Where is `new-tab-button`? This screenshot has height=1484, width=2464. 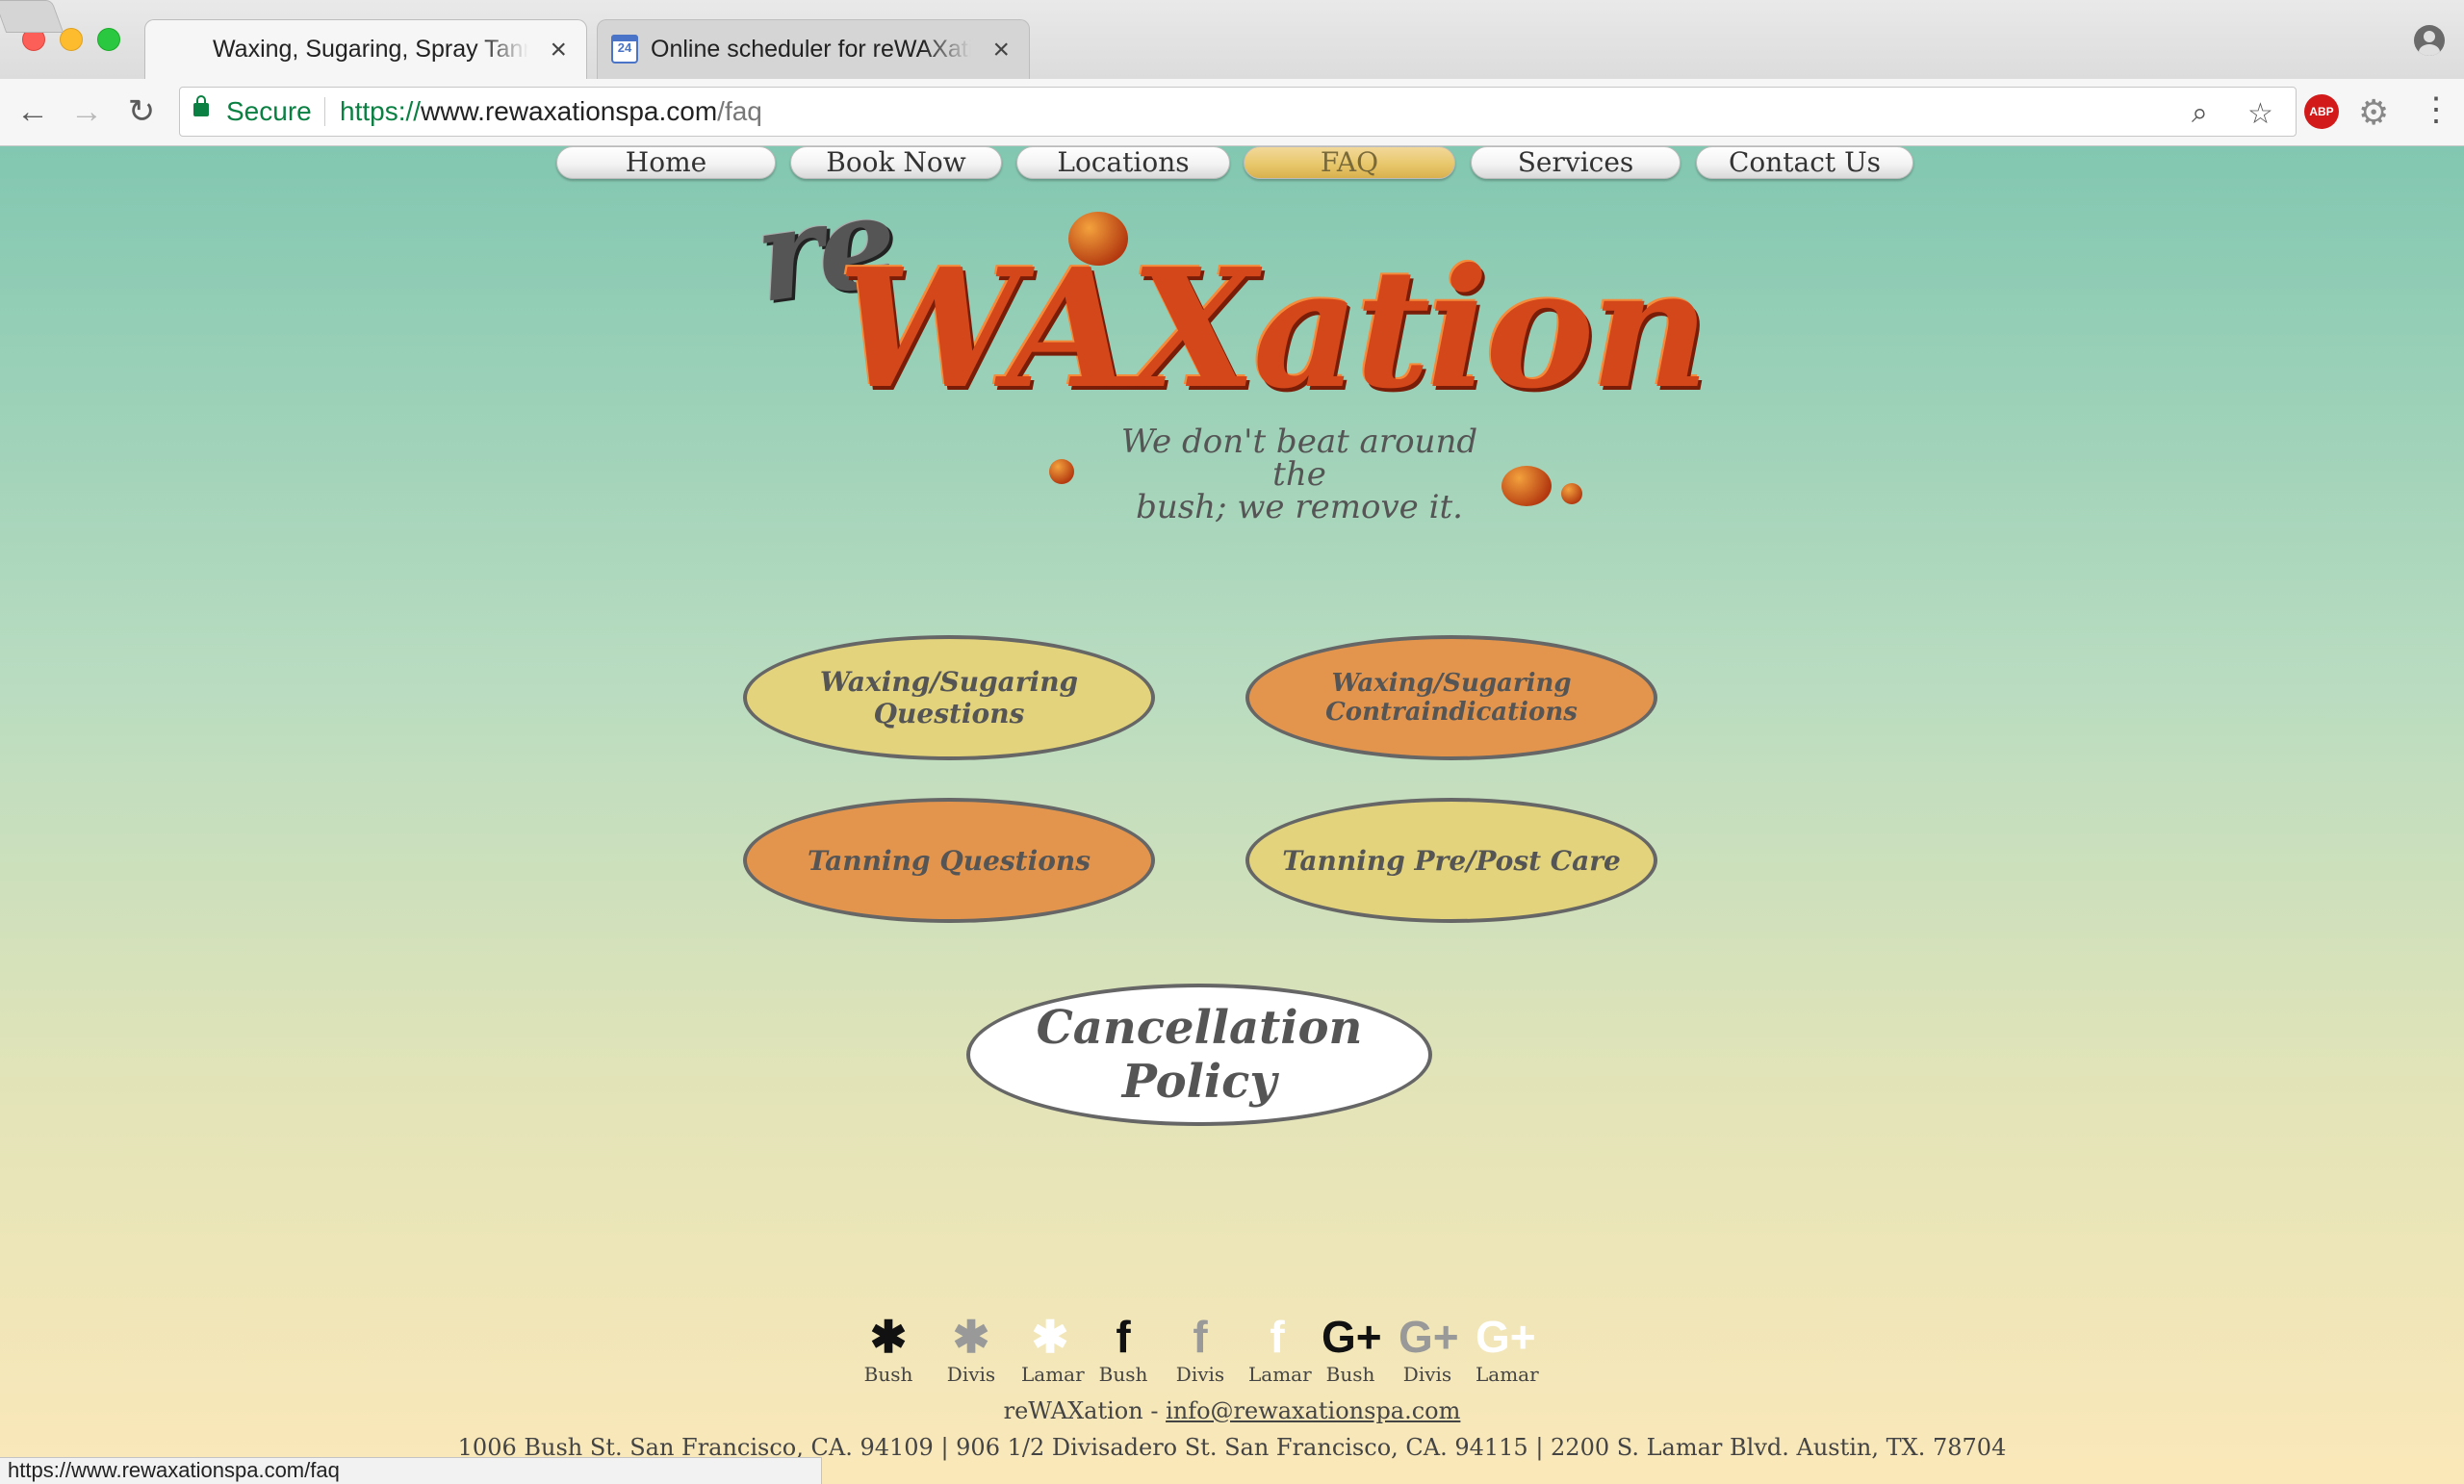
new-tab-button is located at coordinates (32, 17).